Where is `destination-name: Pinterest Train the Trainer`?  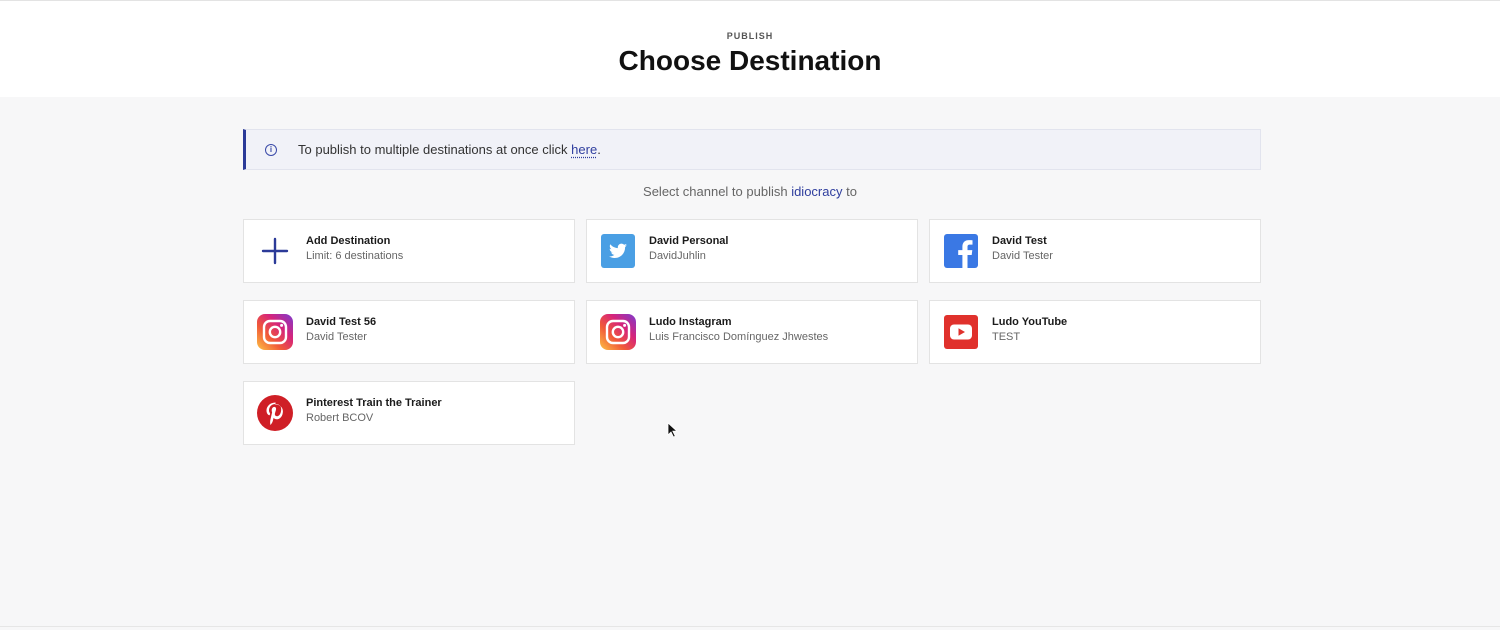
destination-name: Pinterest Train the Trainer is located at coordinates (374, 403).